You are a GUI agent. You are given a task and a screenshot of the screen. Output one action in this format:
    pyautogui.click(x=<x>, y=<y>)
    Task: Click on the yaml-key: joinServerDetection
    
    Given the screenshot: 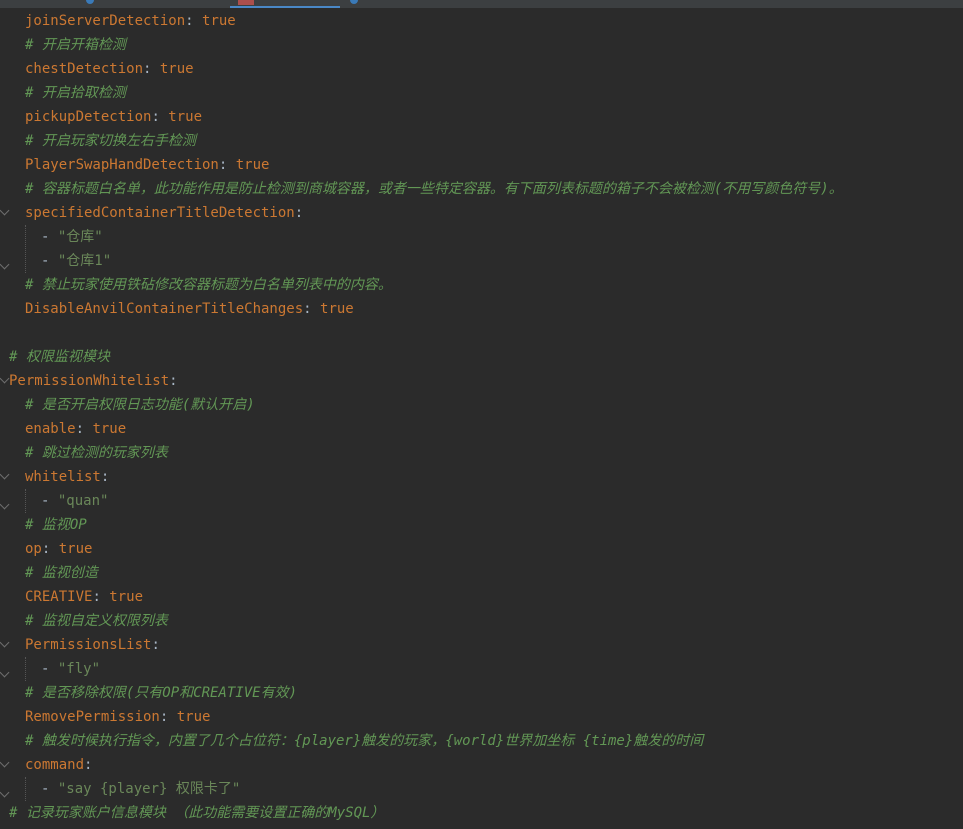 What is the action you would take?
    pyautogui.click(x=105, y=21)
    